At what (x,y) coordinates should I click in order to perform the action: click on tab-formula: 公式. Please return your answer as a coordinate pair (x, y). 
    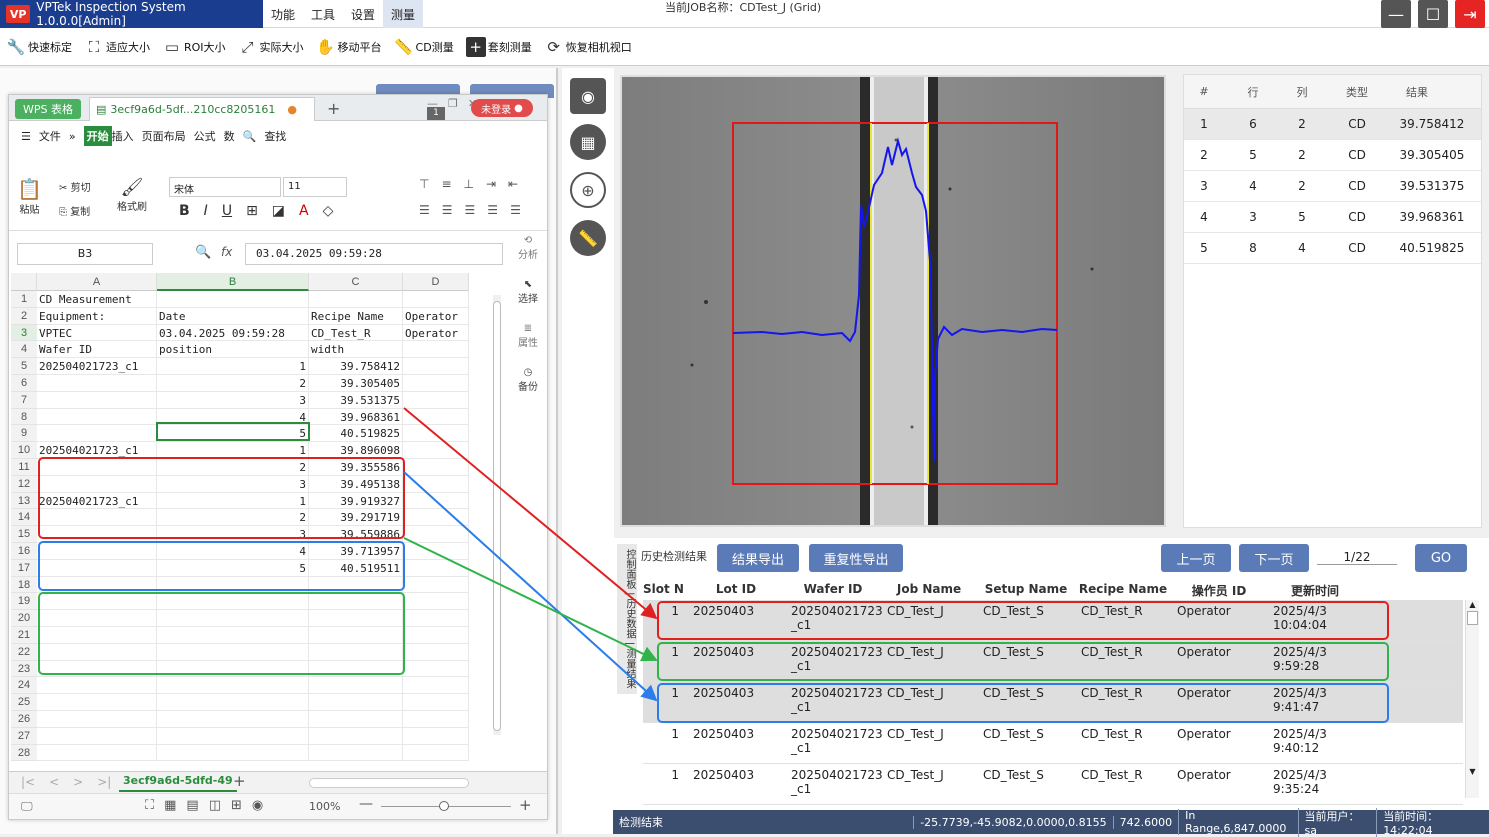
    Looking at the image, I should click on (205, 136).